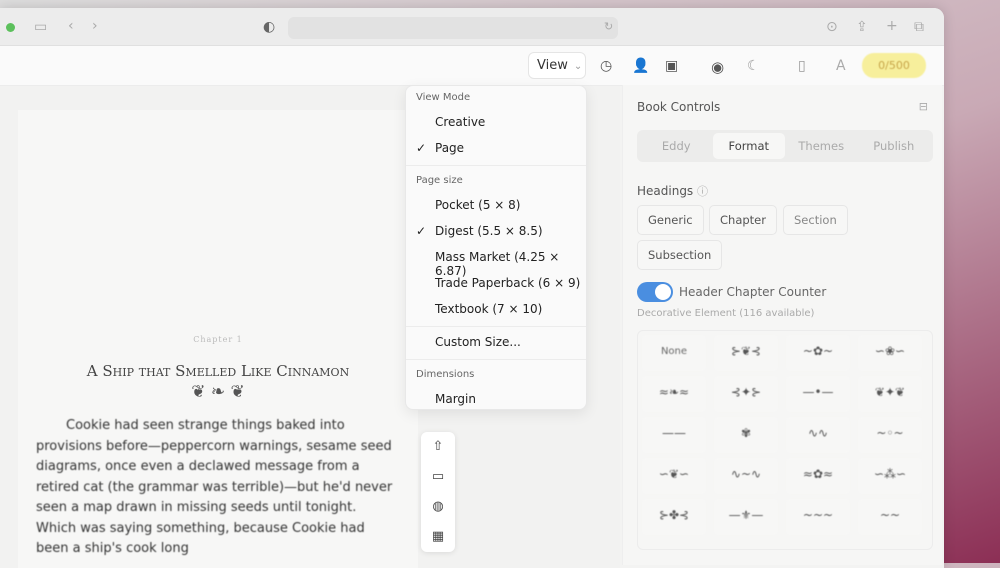 The image size is (1000, 568). Describe the element at coordinates (472, 66) in the screenshot. I see `app-toolbar: View ⌄ ◷ 👤 ▣ ◉ ☾ ▯ A 0/500` at that location.